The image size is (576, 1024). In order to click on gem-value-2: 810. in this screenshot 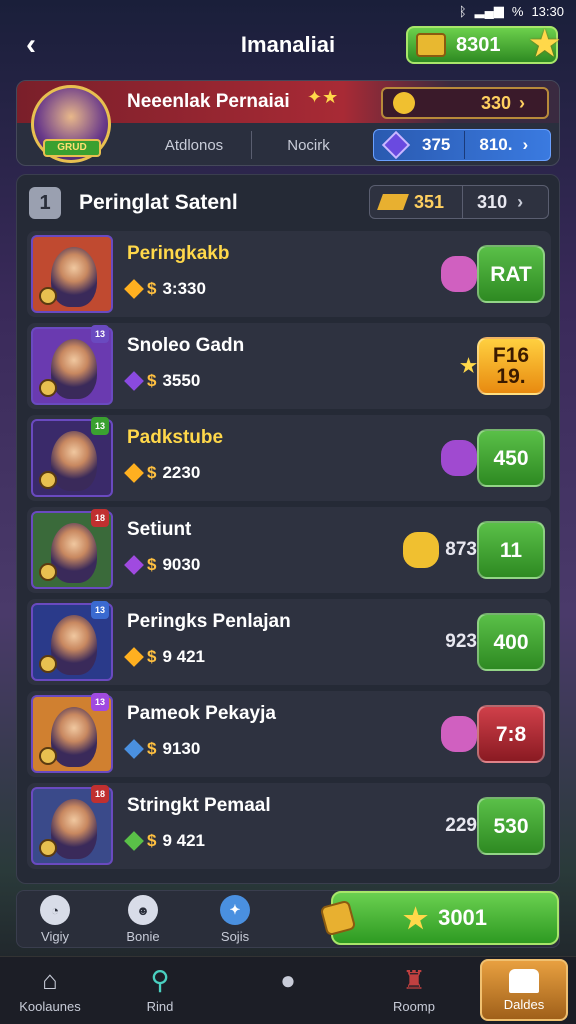, I will do `click(496, 144)`.